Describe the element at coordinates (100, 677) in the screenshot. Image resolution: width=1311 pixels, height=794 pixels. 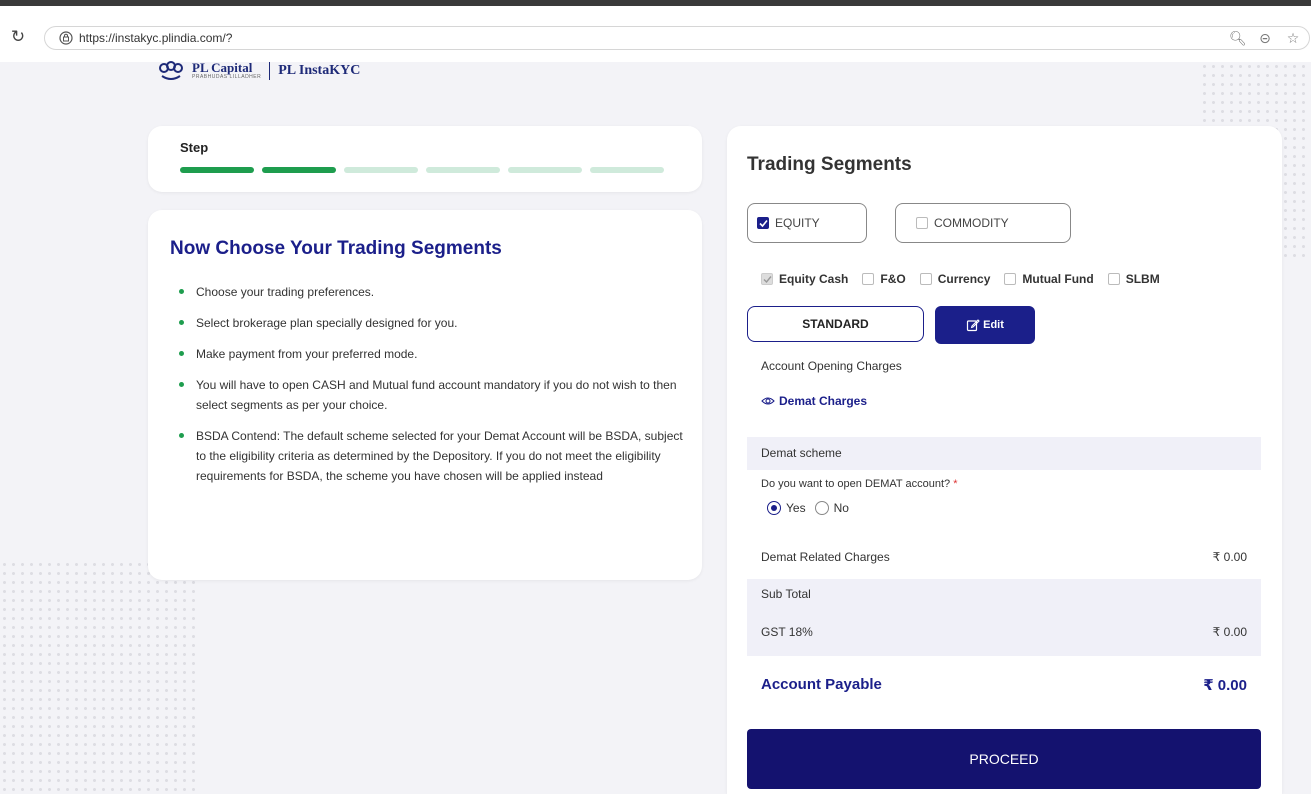
I see `background-dot-pattern` at that location.